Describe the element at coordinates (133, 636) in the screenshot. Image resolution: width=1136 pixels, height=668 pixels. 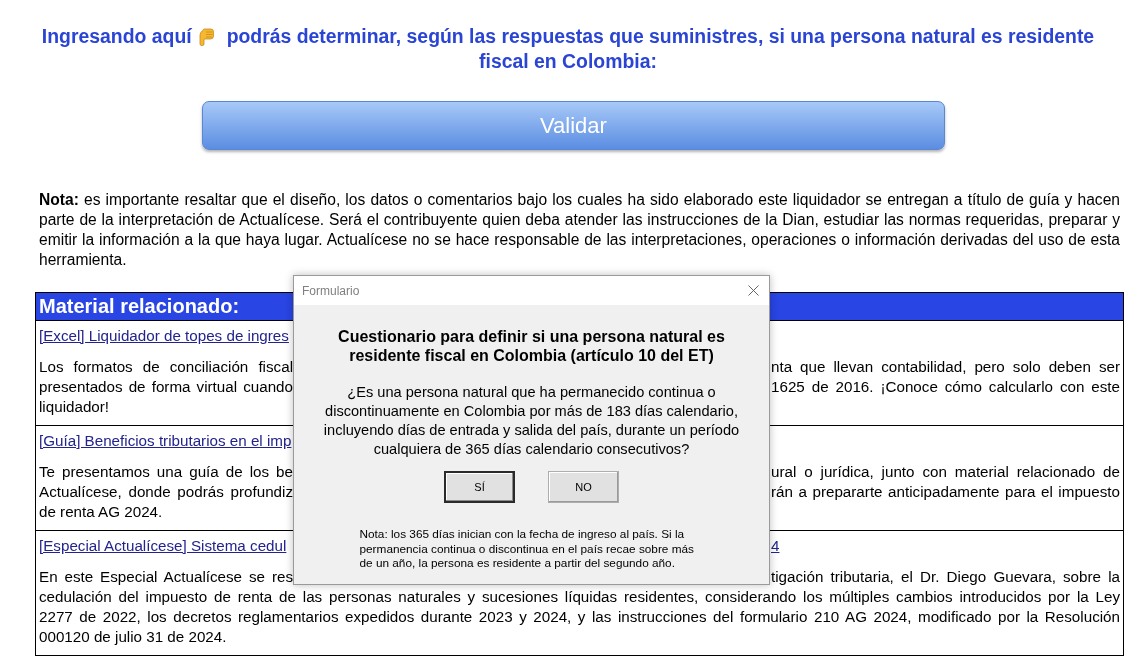
I see `summary-text: 000120 de julio 31 de 2024.` at that location.